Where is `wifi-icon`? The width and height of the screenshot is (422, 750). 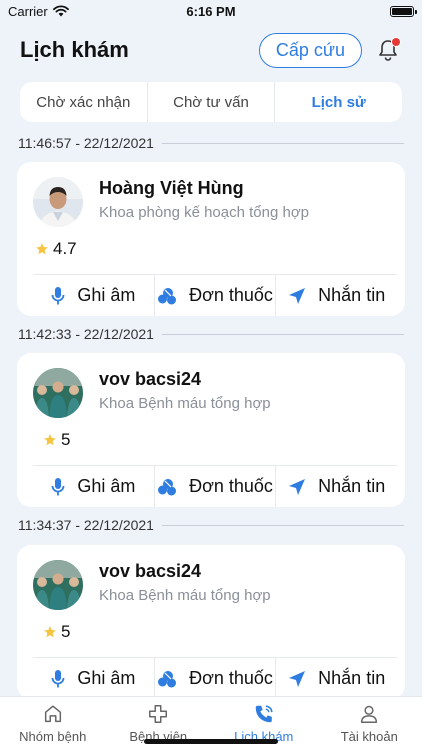 wifi-icon is located at coordinates (60, 11).